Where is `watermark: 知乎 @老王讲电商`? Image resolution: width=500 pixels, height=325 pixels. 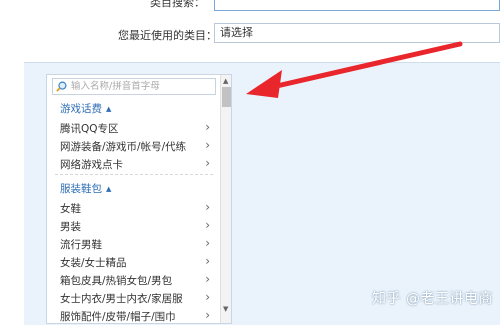 watermark: 知乎 @老王讲电商 is located at coordinates (432, 299).